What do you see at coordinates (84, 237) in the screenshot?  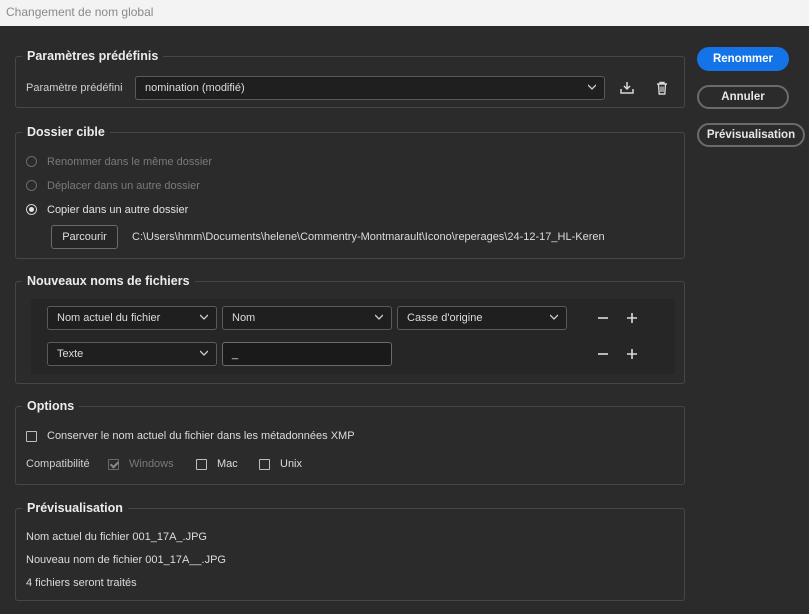 I see `browse-button: Parcourir` at bounding box center [84, 237].